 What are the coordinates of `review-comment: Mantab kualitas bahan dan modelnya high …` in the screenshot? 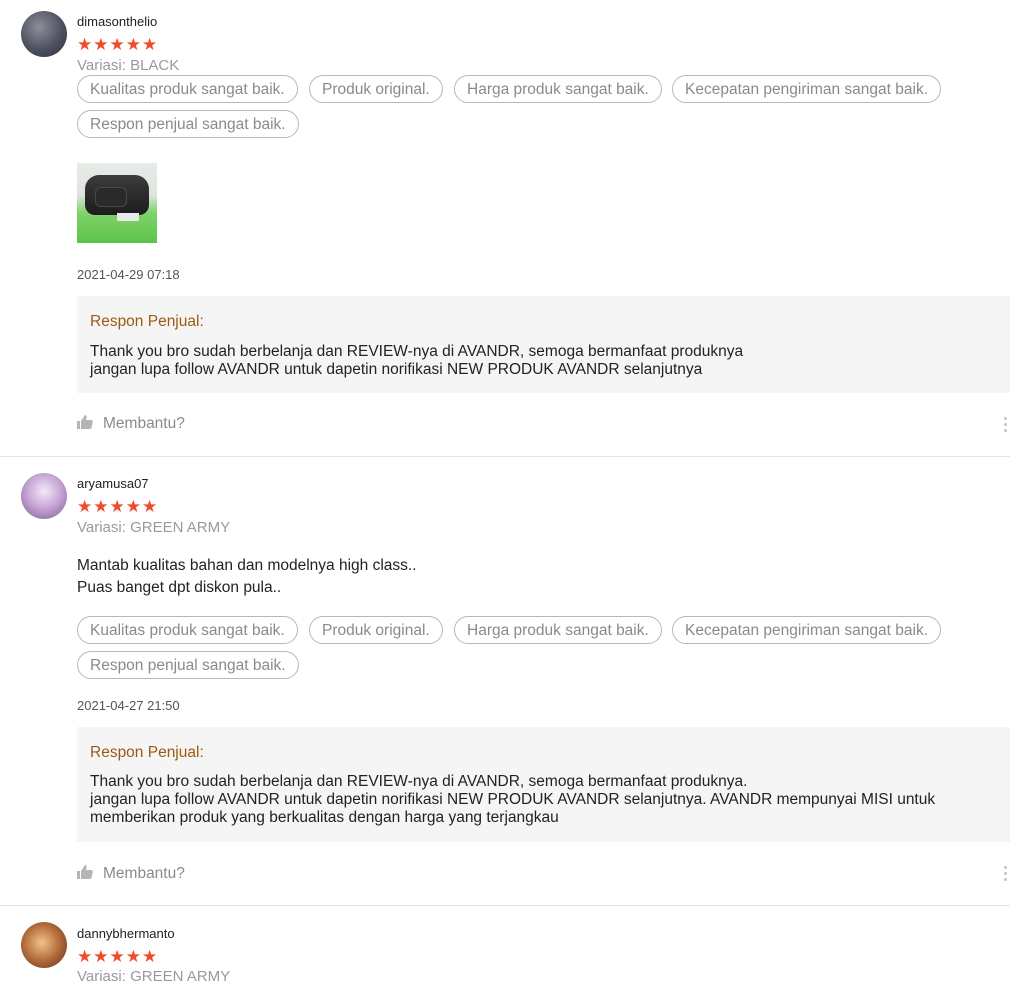 It's located at (247, 577).